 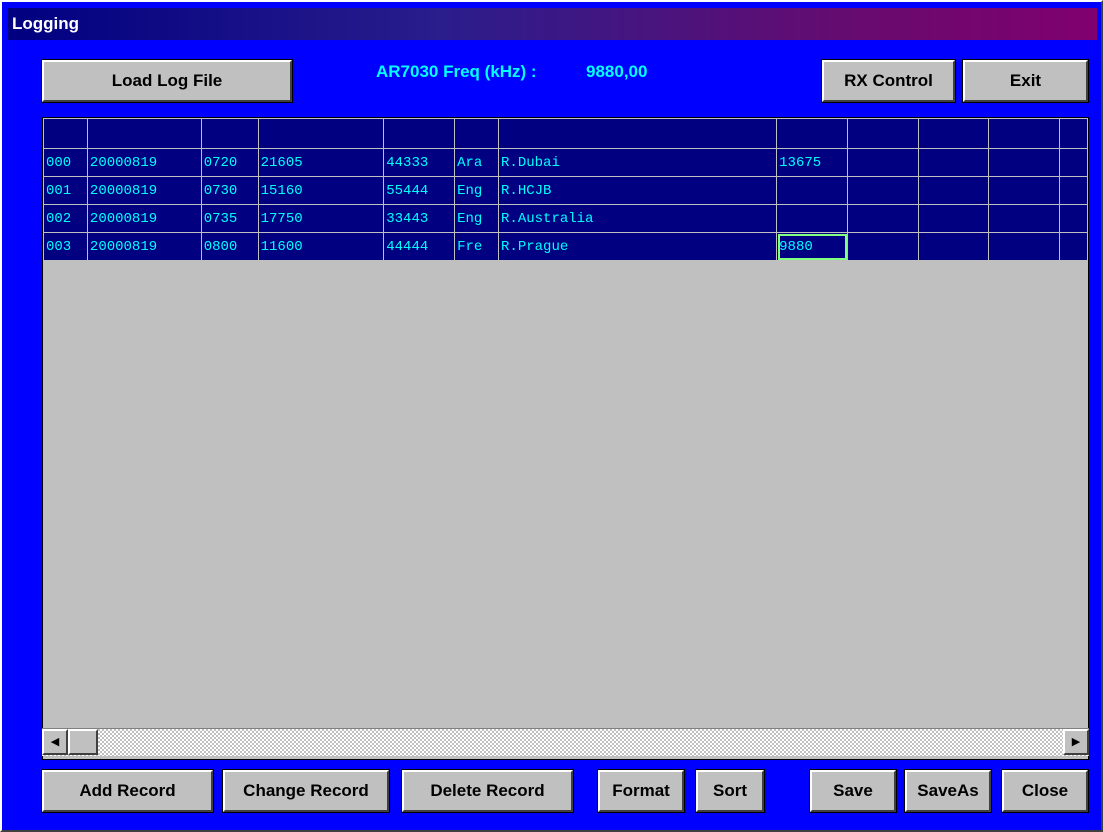 What do you see at coordinates (477, 246) in the screenshot?
I see `cell-language: Fre` at bounding box center [477, 246].